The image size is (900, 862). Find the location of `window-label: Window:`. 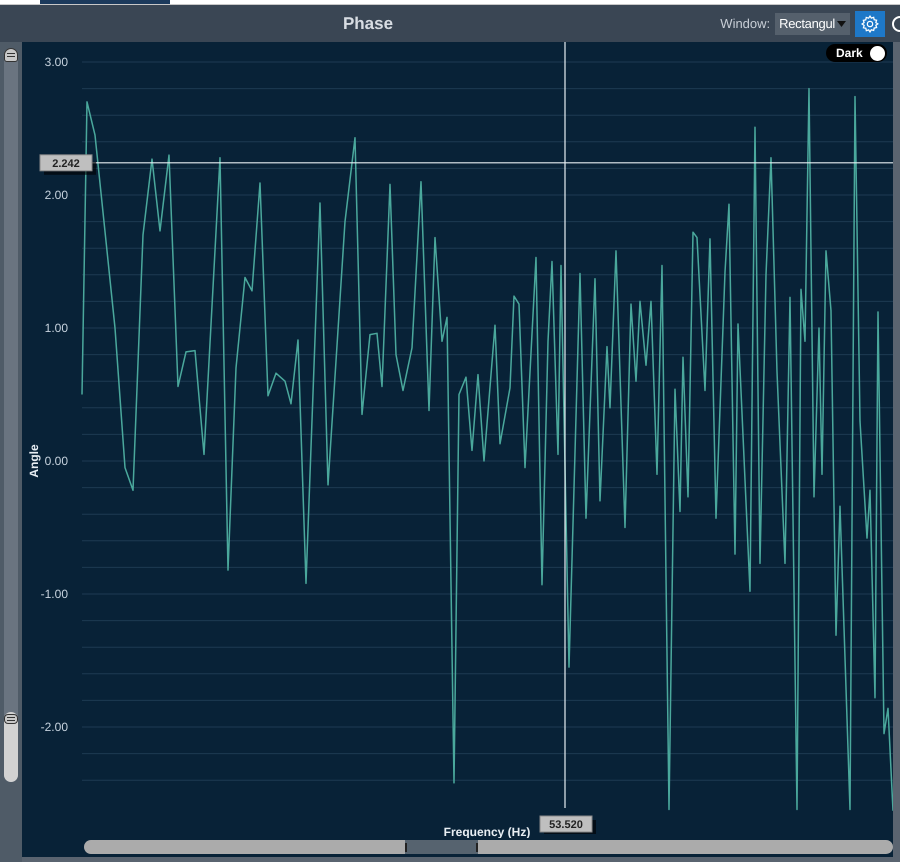

window-label: Window: is located at coordinates (745, 23).